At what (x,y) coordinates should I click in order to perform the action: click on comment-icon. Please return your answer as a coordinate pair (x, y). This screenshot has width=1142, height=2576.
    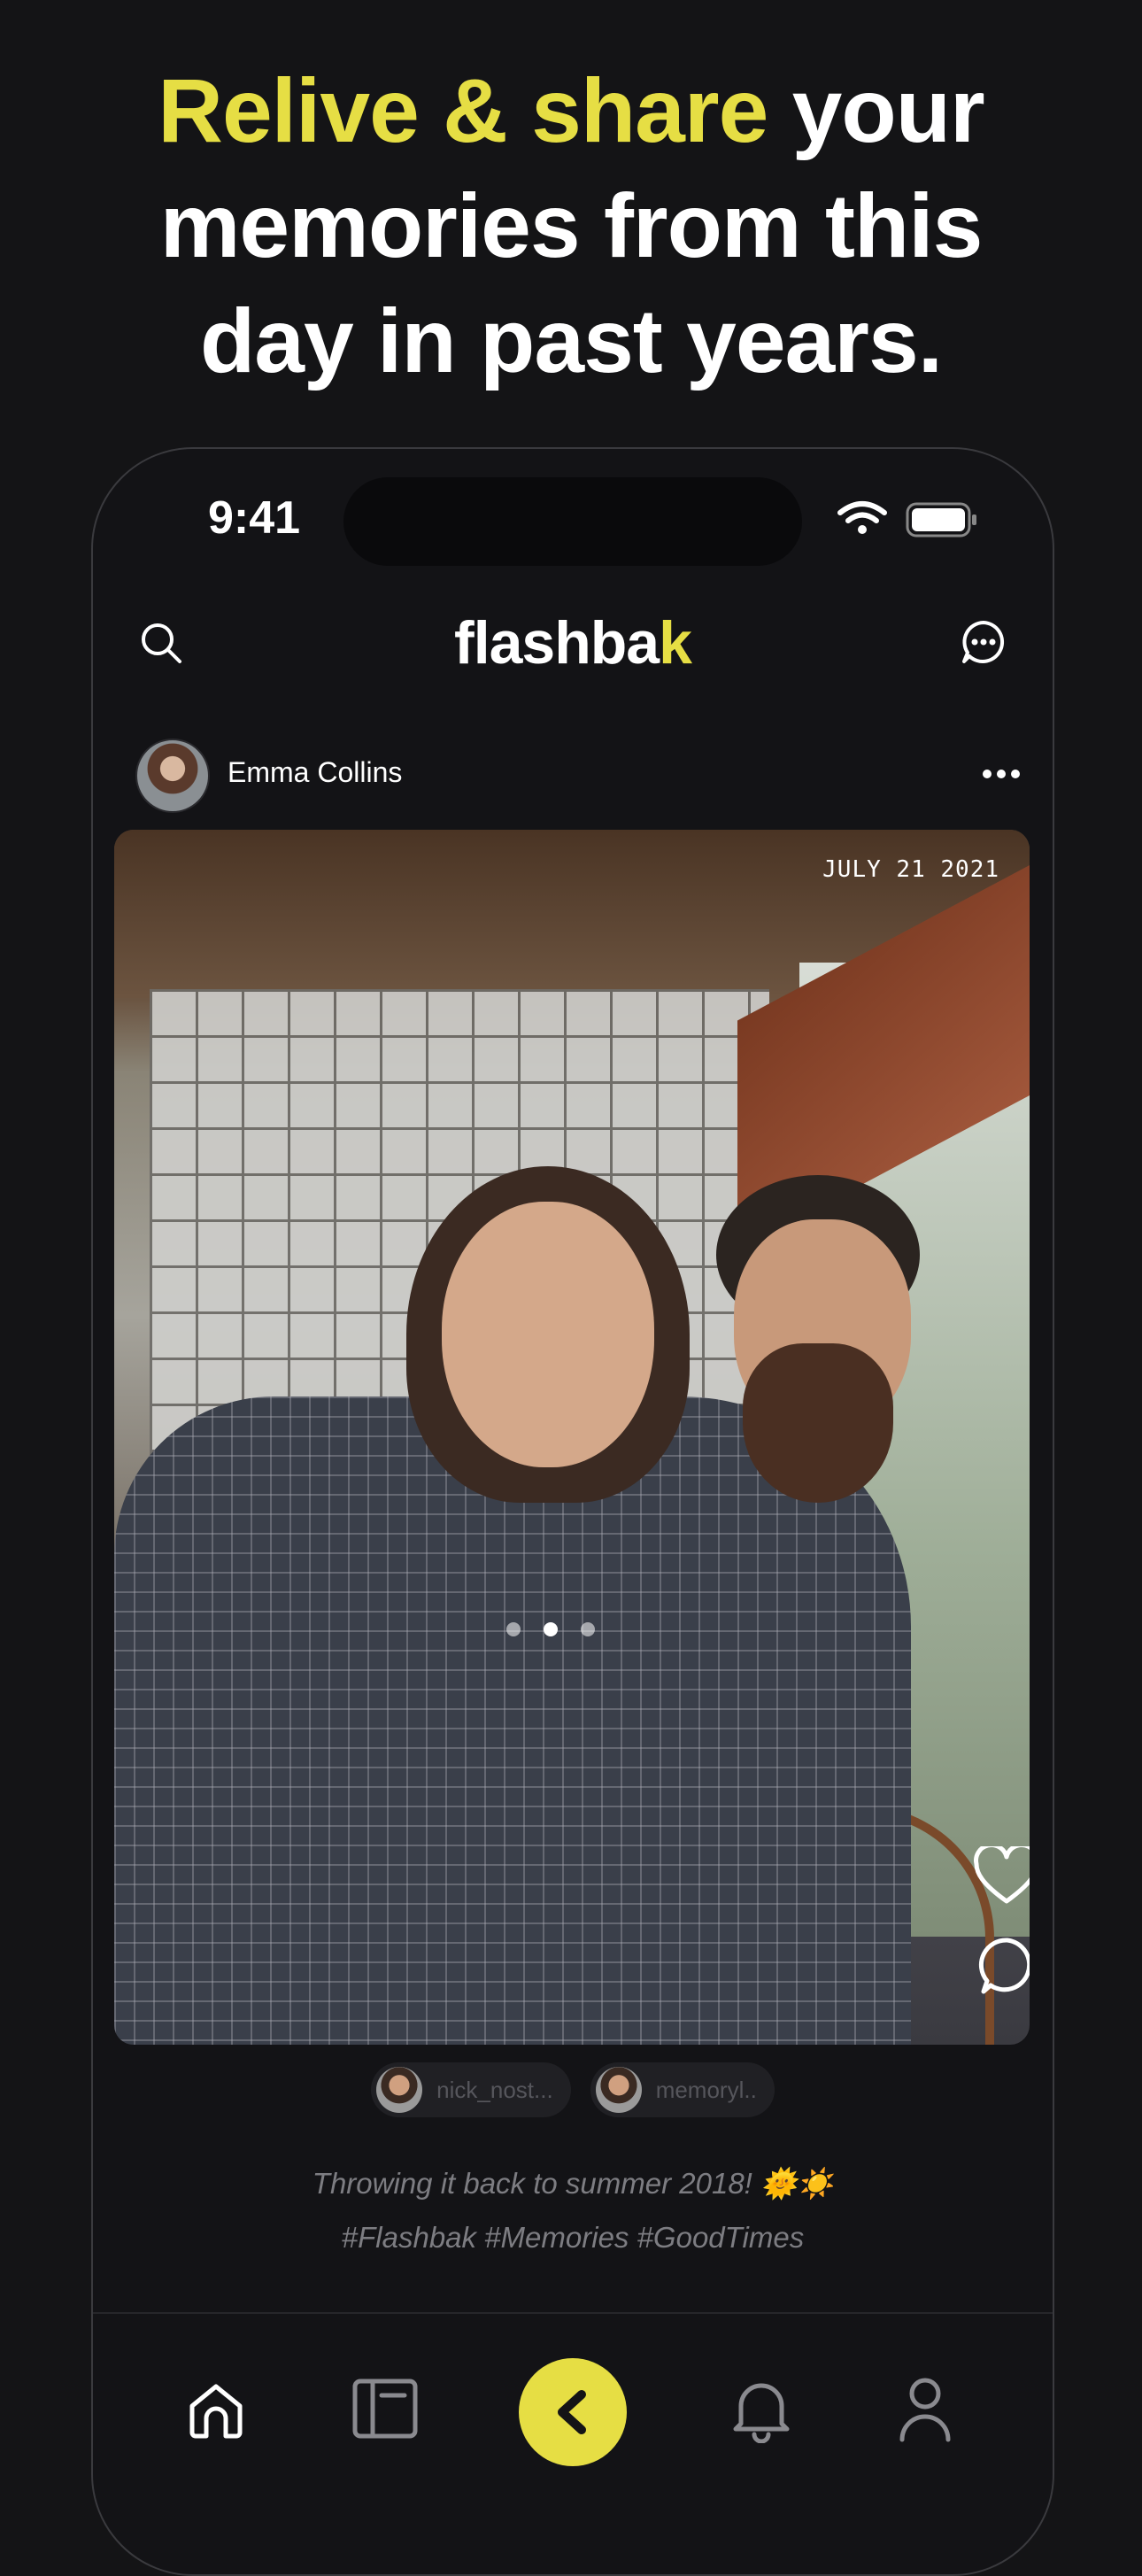
    Looking at the image, I should click on (1004, 1966).